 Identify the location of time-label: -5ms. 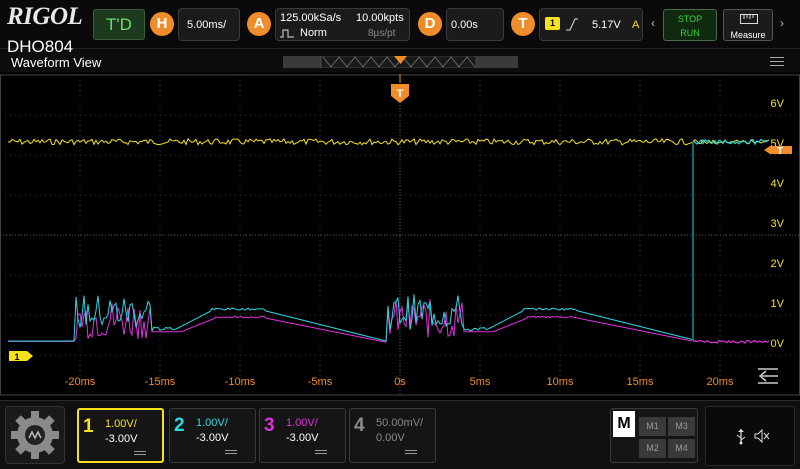
(320, 382).